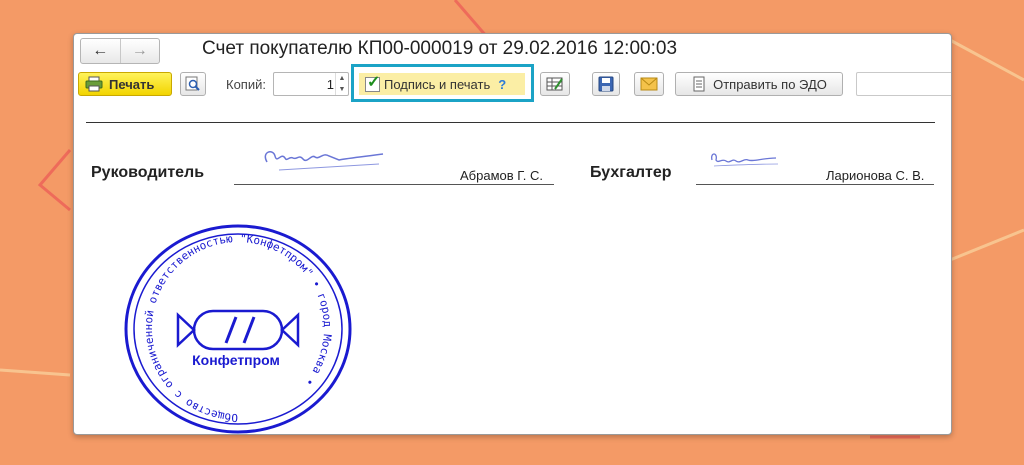  I want to click on copies-label: Копий:, so click(246, 84).